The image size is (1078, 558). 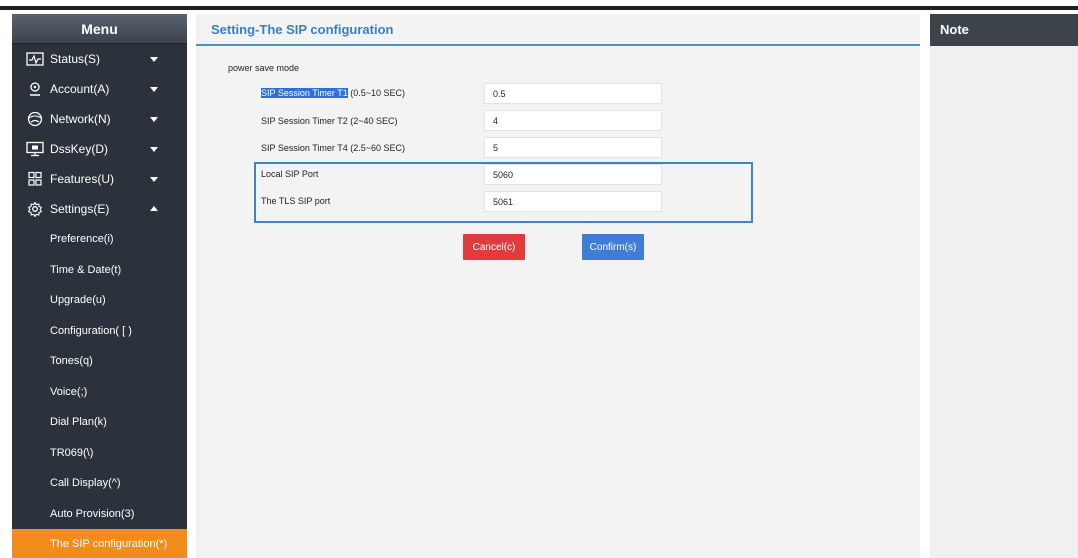 What do you see at coordinates (573, 93) in the screenshot?
I see `sip-timer-t1-input` at bounding box center [573, 93].